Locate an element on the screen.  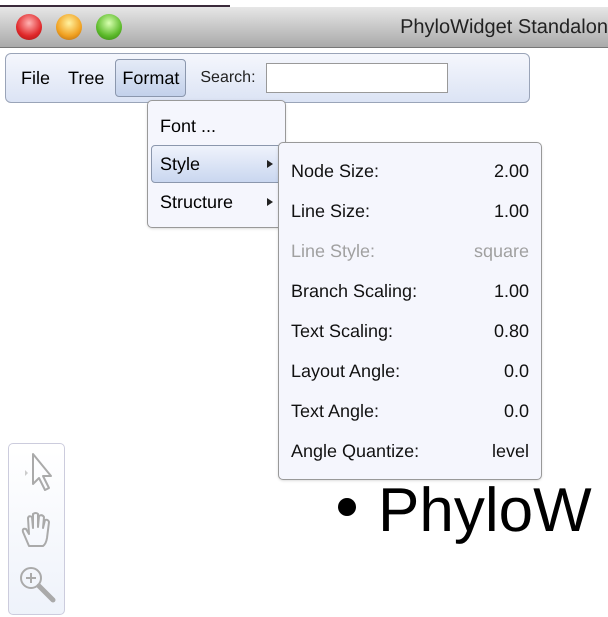
minimize-button is located at coordinates (69, 27).